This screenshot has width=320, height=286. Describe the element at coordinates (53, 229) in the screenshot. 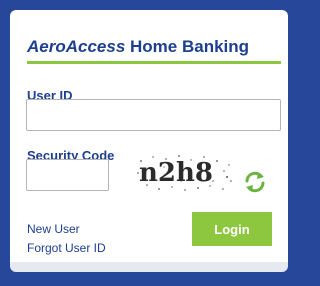

I see `new-user-link: New User` at that location.